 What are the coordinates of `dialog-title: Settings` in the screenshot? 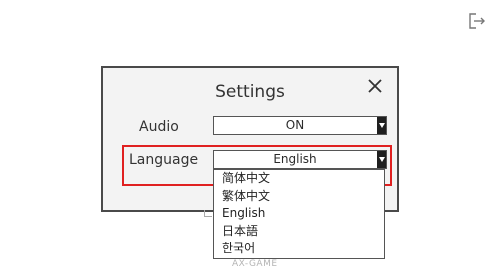 It's located at (250, 92).